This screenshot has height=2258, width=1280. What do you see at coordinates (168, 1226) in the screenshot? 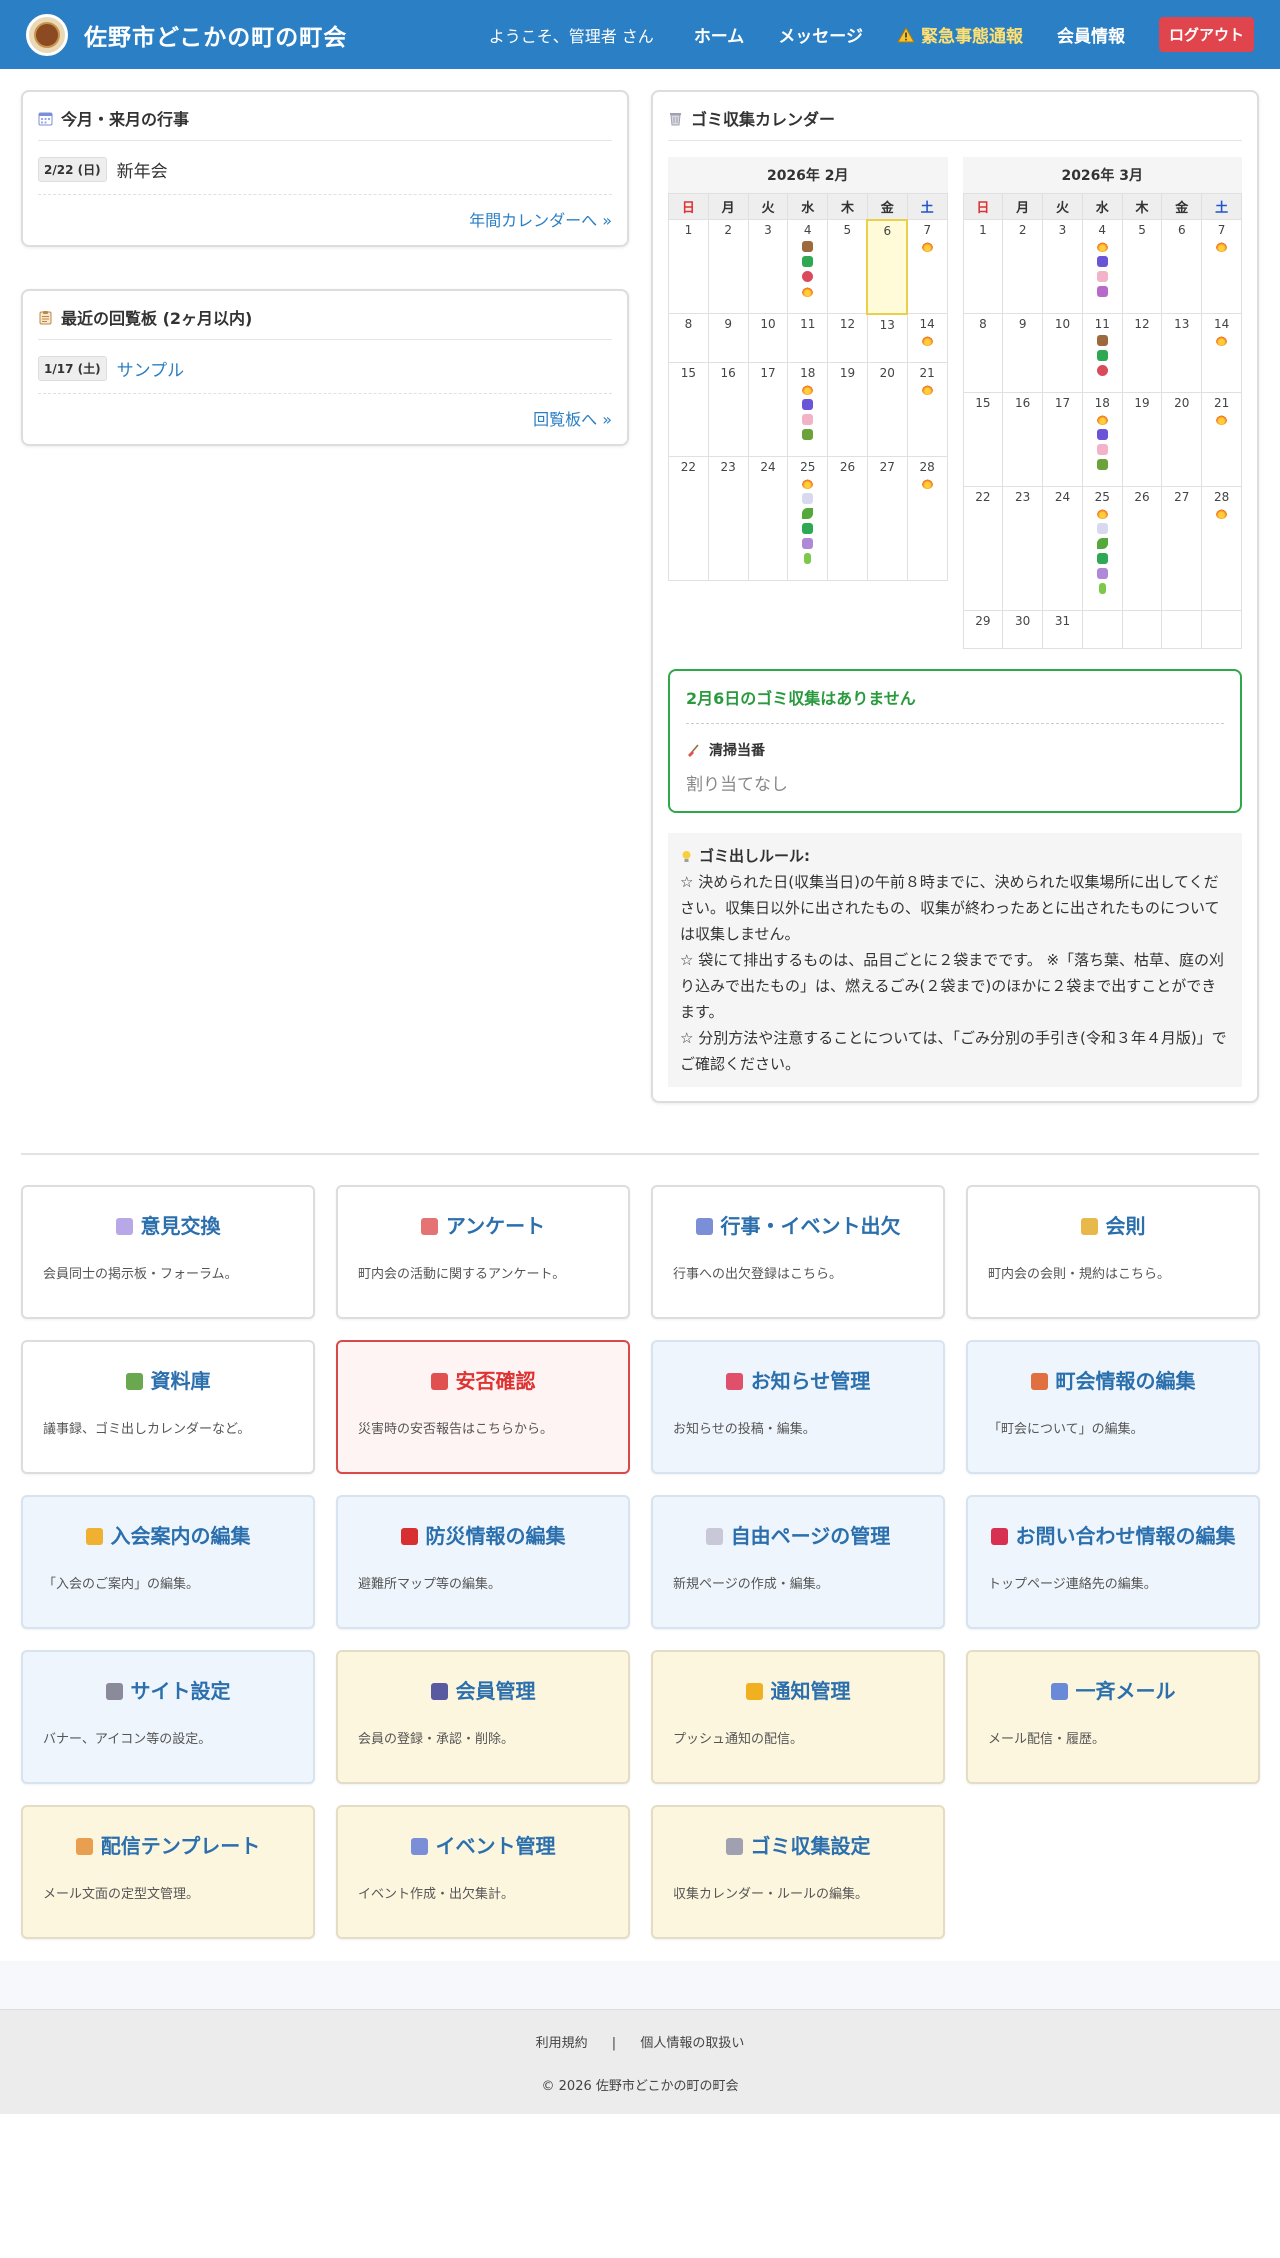
I see `feature-tile-title: 意見交換` at bounding box center [168, 1226].